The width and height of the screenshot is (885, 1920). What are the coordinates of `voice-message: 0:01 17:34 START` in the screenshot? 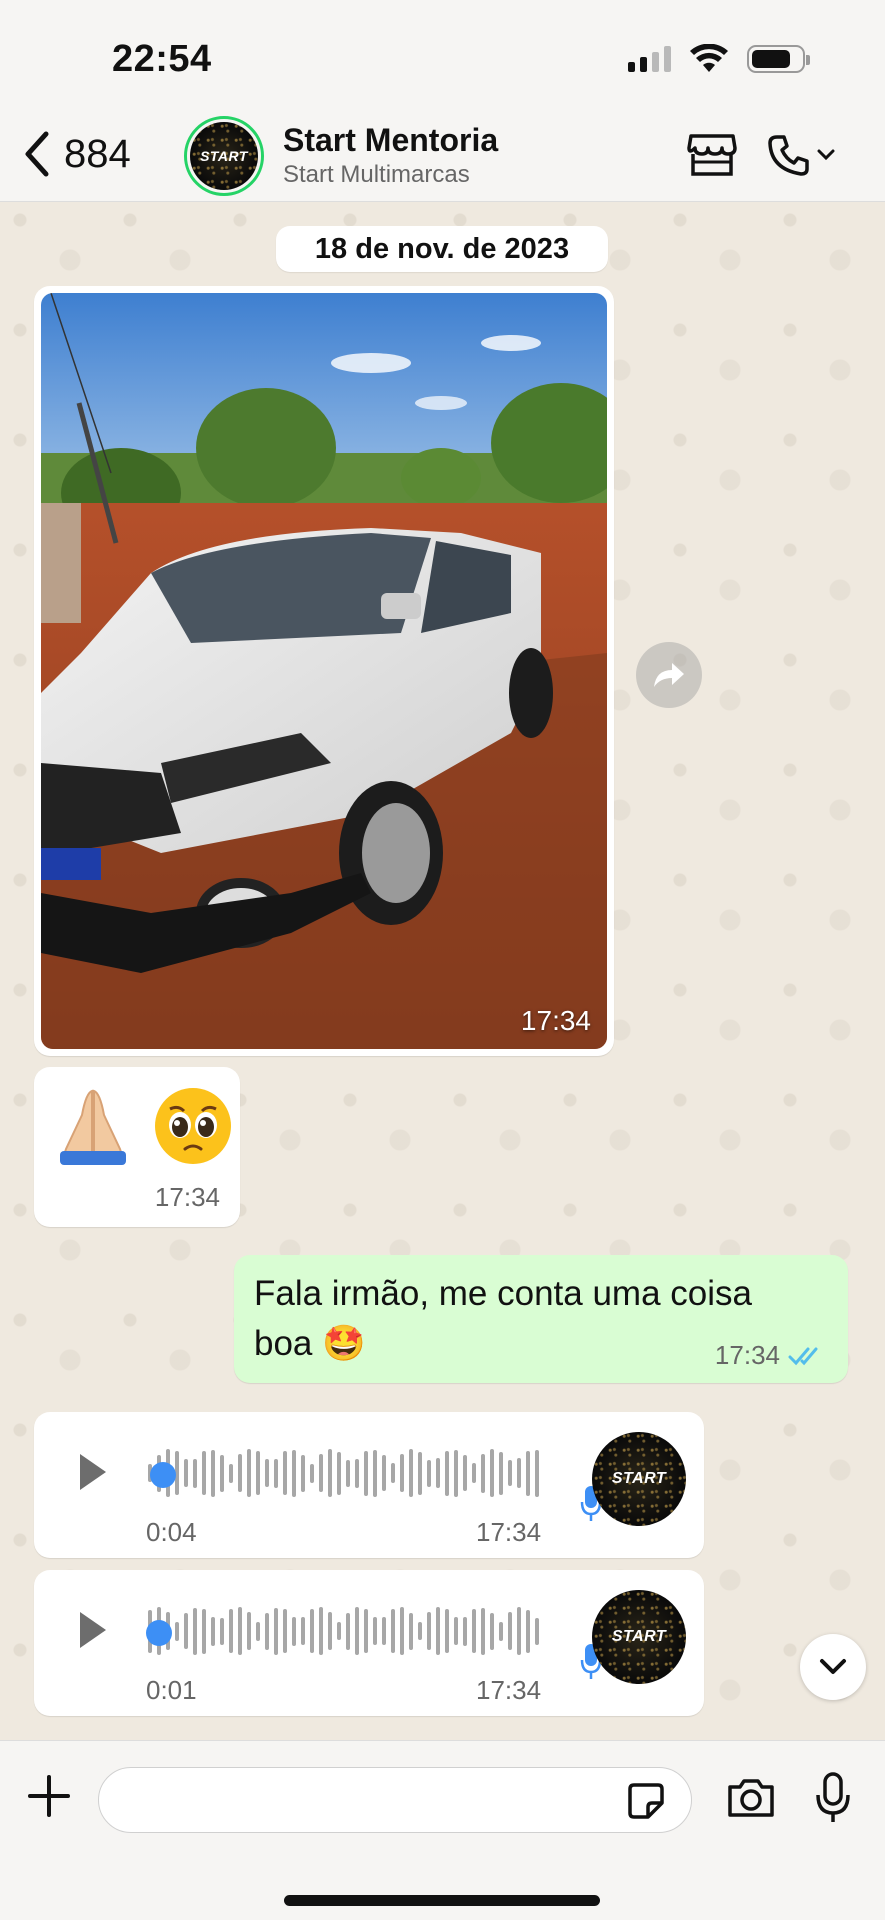 It's located at (369, 1643).